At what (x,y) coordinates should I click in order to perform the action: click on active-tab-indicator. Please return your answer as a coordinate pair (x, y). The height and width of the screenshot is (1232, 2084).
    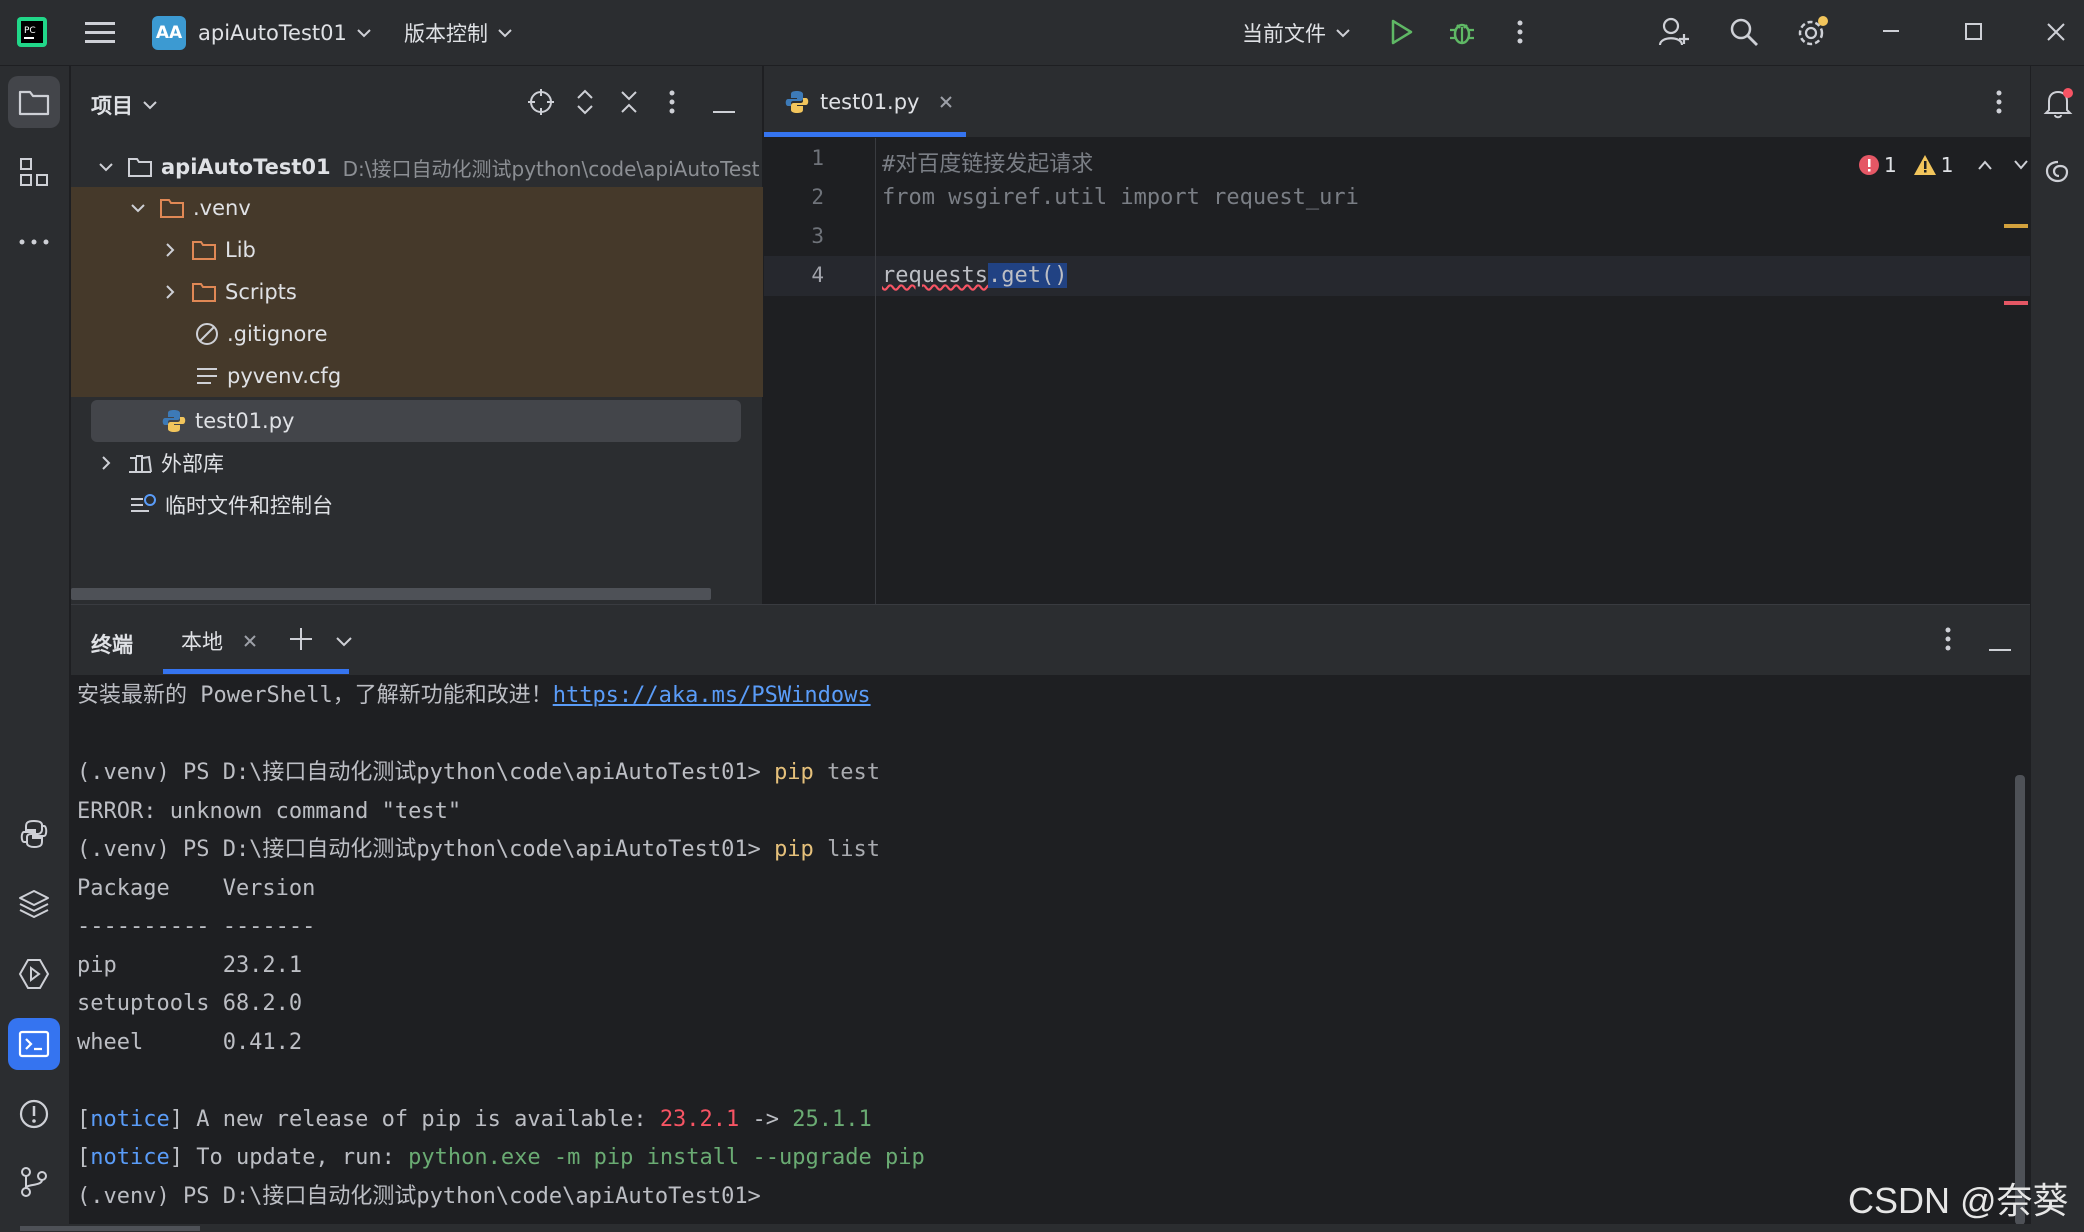
    Looking at the image, I should click on (865, 134).